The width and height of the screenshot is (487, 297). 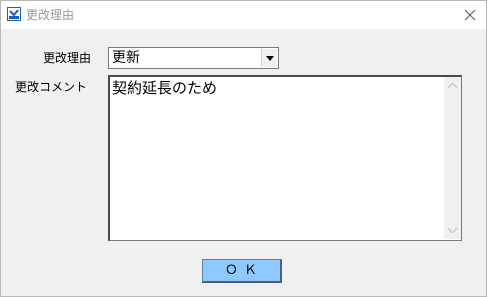 I want to click on window-title: 更改理由, so click(x=50, y=15).